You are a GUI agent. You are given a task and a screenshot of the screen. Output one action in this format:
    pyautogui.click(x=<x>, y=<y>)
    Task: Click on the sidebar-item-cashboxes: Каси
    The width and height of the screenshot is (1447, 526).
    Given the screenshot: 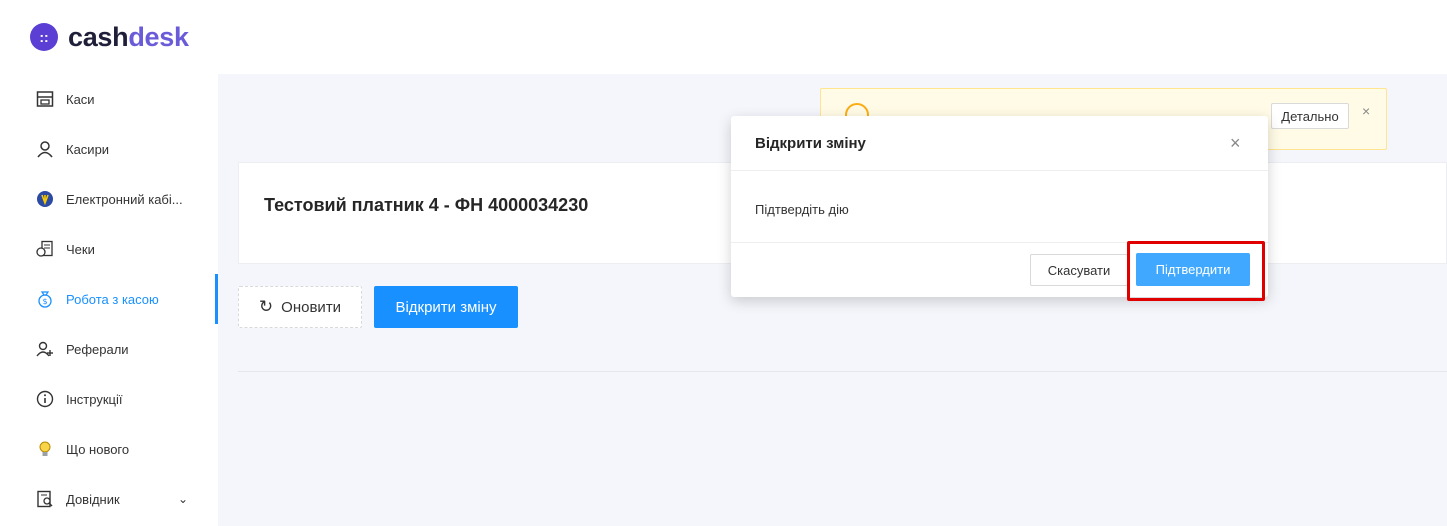 What is the action you would take?
    pyautogui.click(x=109, y=99)
    